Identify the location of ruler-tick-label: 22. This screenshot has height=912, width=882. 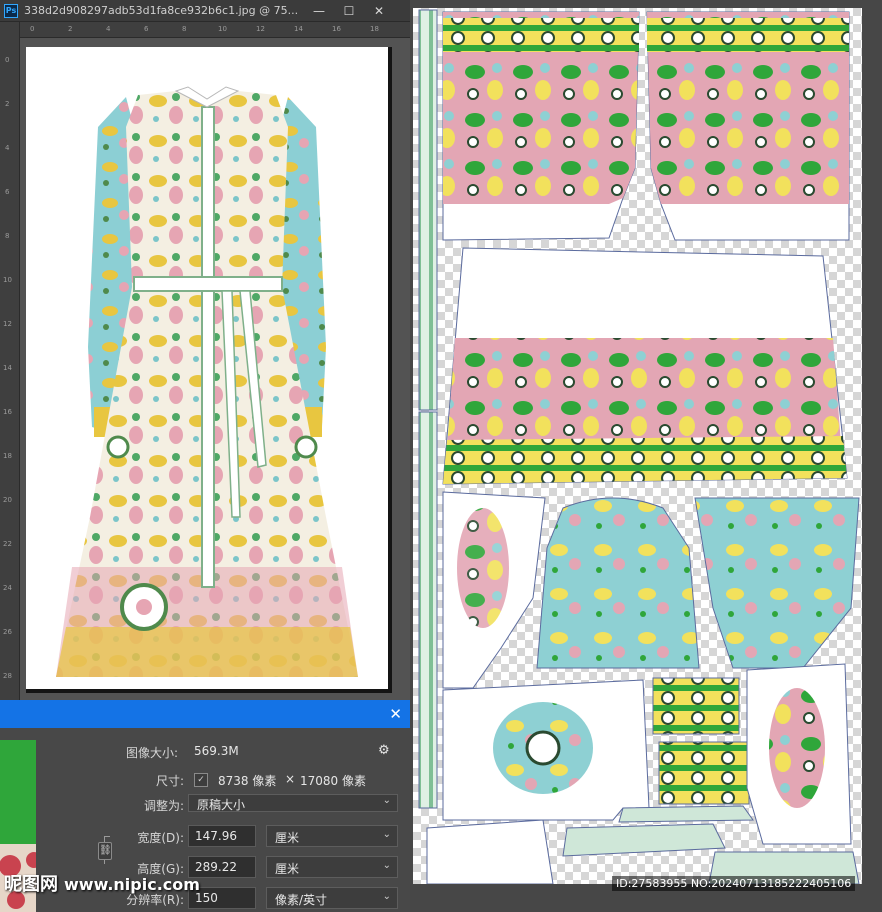
(7, 544).